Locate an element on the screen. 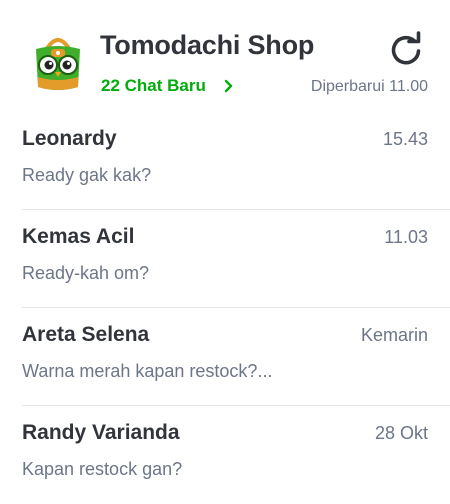  last-updated-text: Diperbarui 11.00 is located at coordinates (369, 86).